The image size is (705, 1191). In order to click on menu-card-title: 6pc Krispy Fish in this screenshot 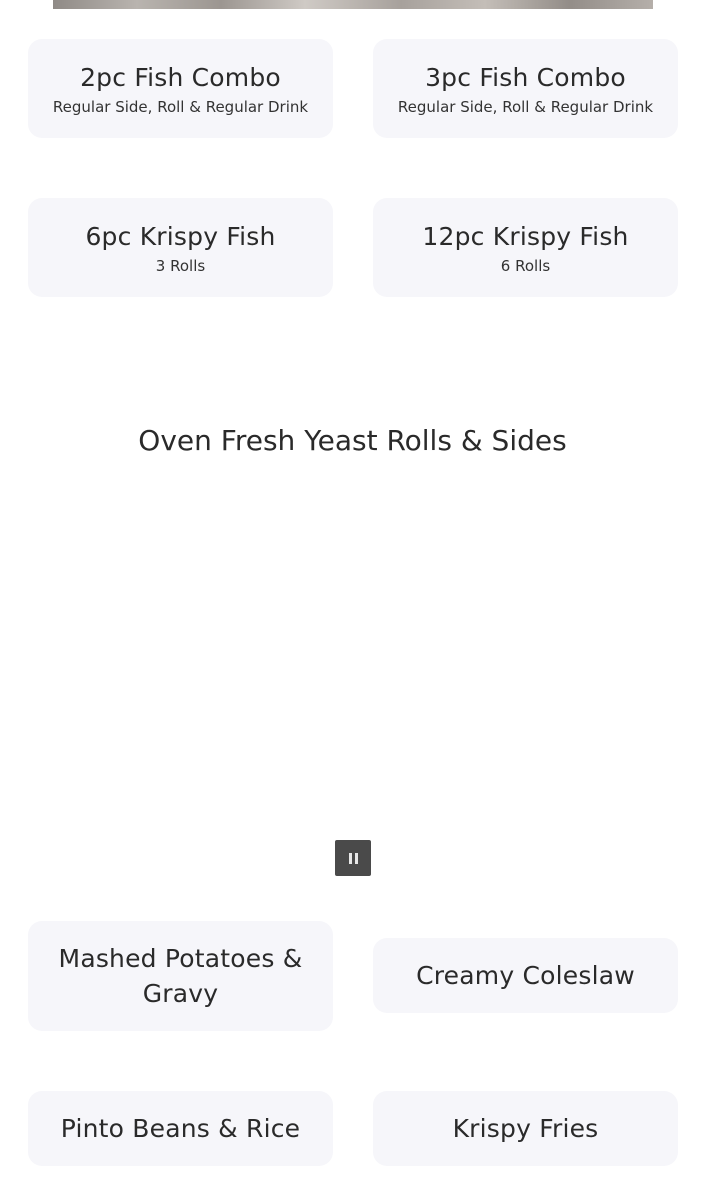, I will do `click(180, 236)`.